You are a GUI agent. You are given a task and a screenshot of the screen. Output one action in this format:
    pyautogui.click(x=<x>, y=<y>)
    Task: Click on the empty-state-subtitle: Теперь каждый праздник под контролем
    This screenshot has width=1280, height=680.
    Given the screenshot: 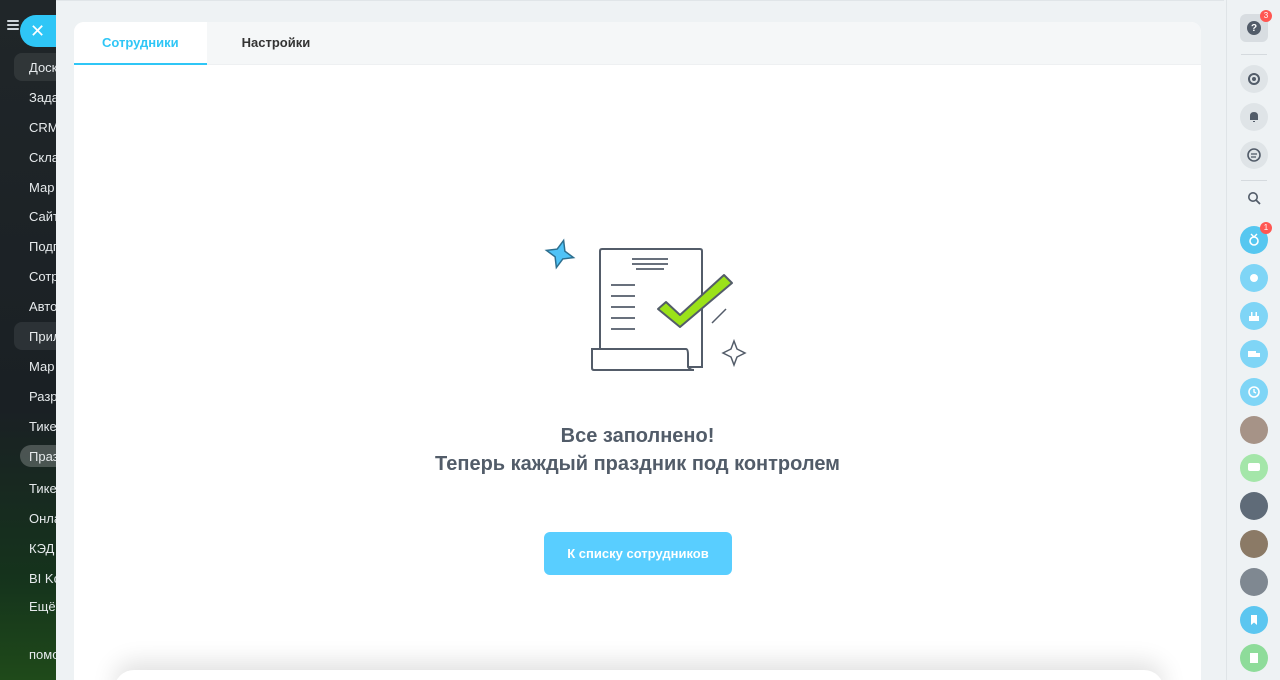 What is the action you would take?
    pyautogui.click(x=637, y=464)
    